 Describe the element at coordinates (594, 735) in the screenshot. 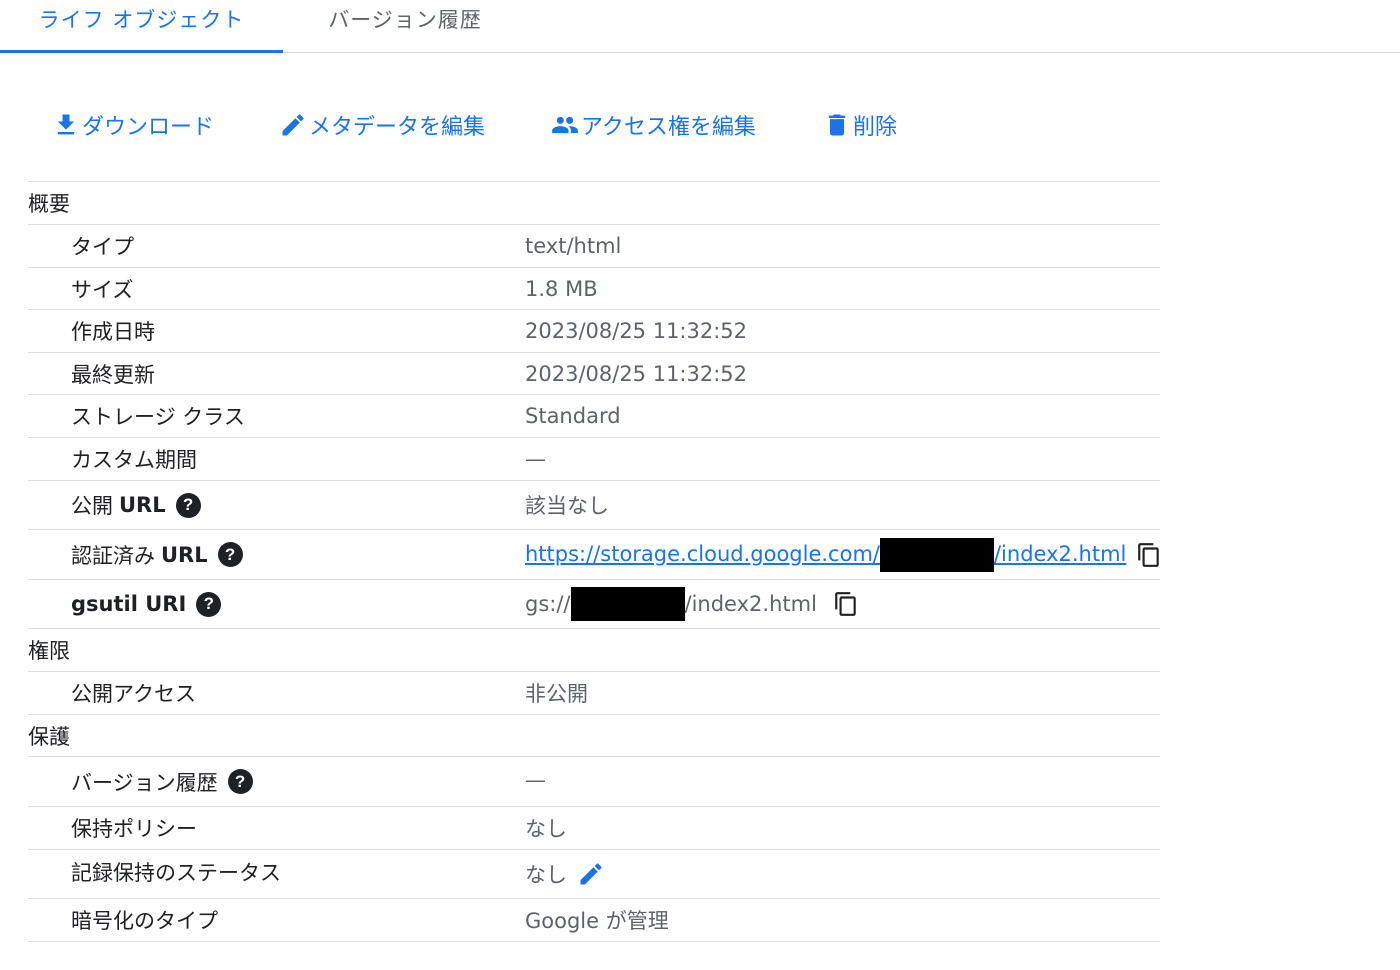

I see `section-protection: 保護` at that location.